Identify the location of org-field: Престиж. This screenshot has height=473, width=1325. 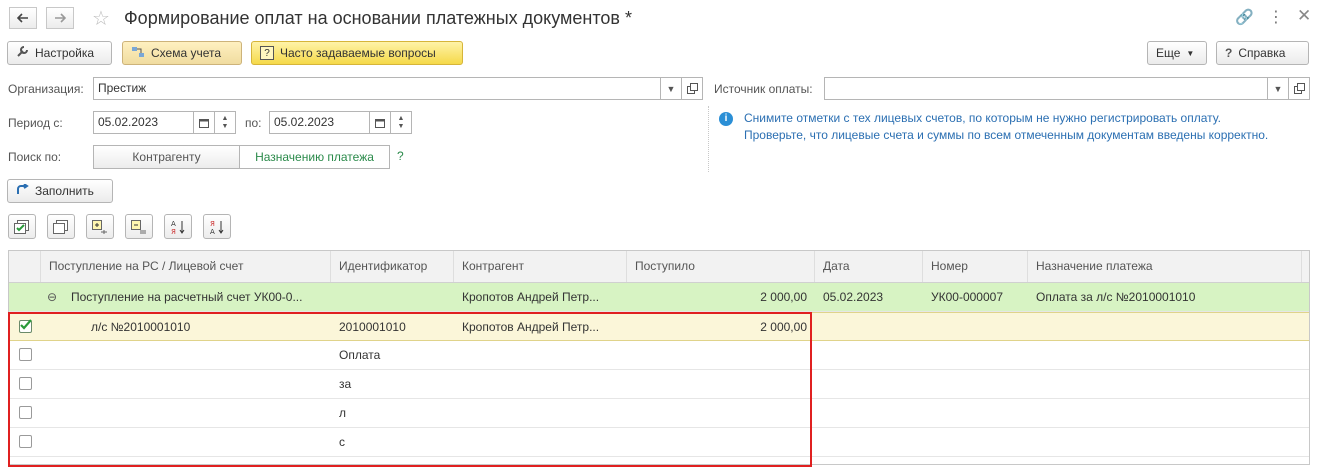
(377, 88).